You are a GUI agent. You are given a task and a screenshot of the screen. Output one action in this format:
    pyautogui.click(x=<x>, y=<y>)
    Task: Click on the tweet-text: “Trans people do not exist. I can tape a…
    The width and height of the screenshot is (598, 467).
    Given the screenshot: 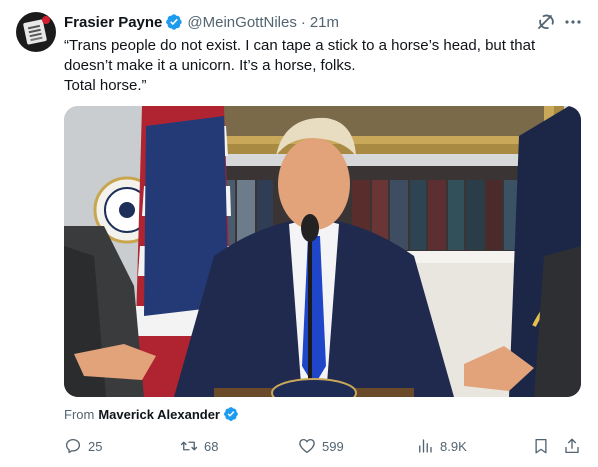 What is the action you would take?
    pyautogui.click(x=300, y=65)
    